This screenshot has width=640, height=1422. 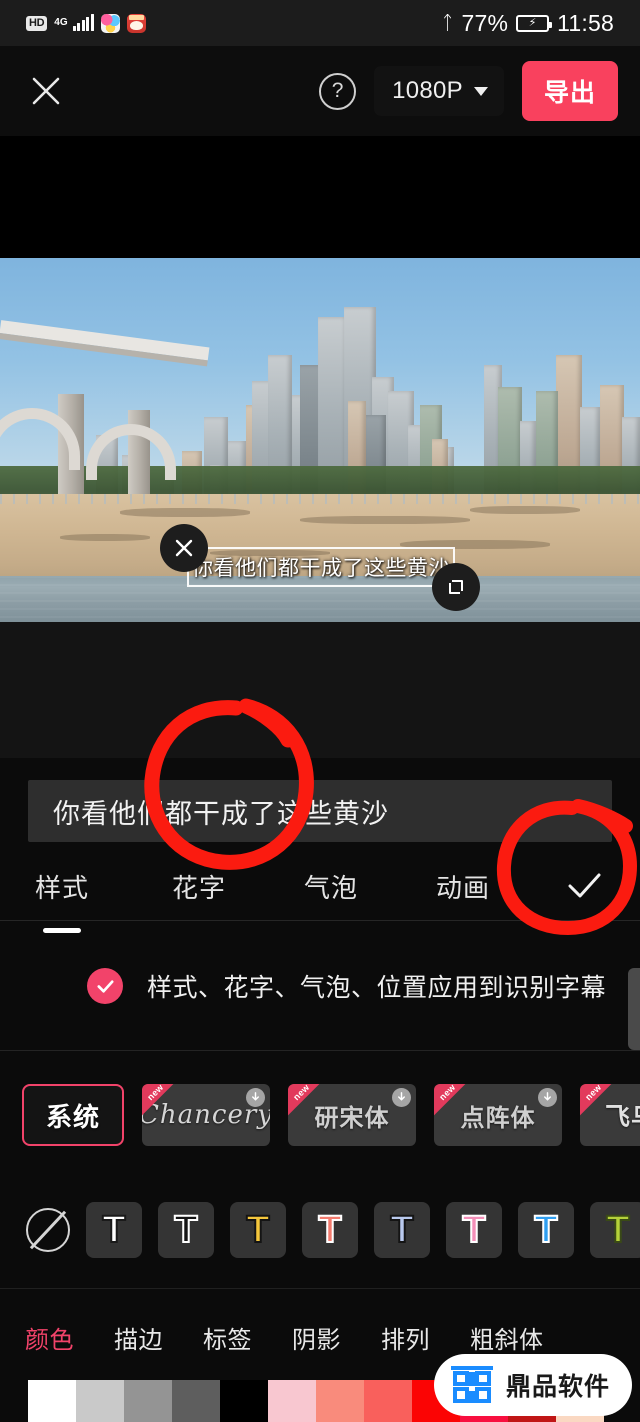 I want to click on network-type-label: 4G, so click(x=61, y=22).